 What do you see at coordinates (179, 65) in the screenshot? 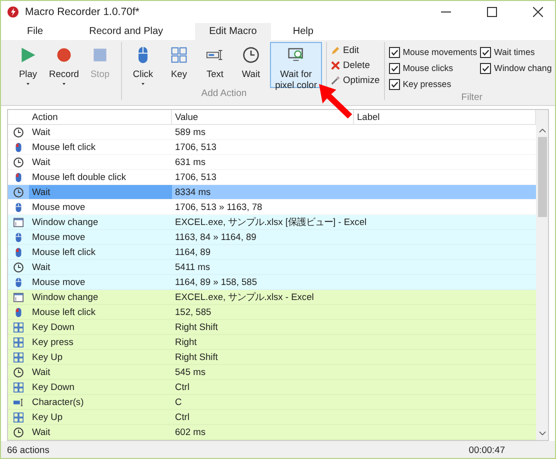
I see `key-button: Key` at bounding box center [179, 65].